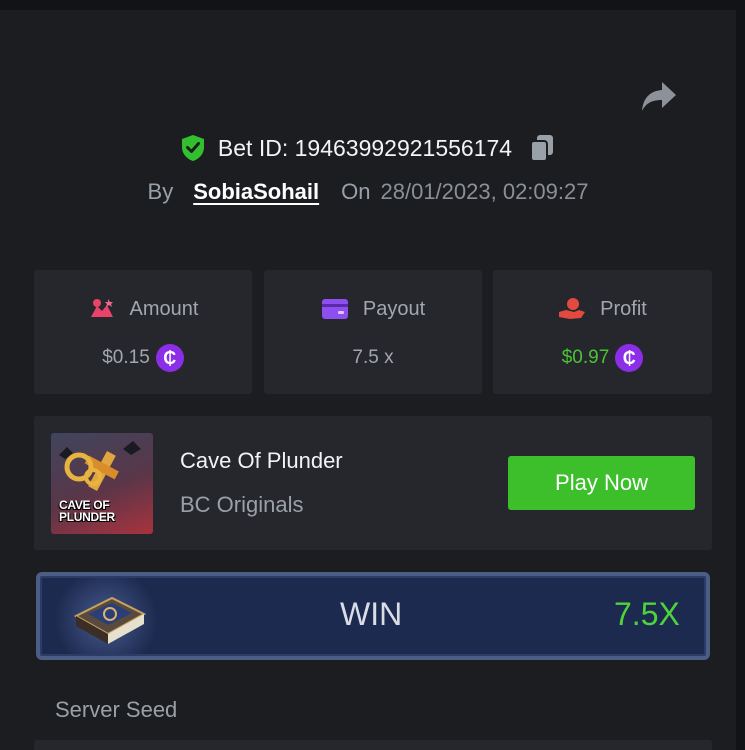  Describe the element at coordinates (126, 357) in the screenshot. I see `amount-value: $0.15` at that location.